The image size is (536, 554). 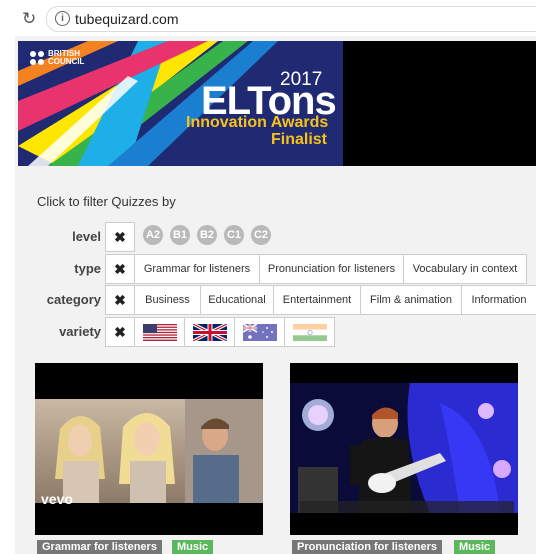 I want to click on clear-type-button: ✖, so click(x=120, y=269).